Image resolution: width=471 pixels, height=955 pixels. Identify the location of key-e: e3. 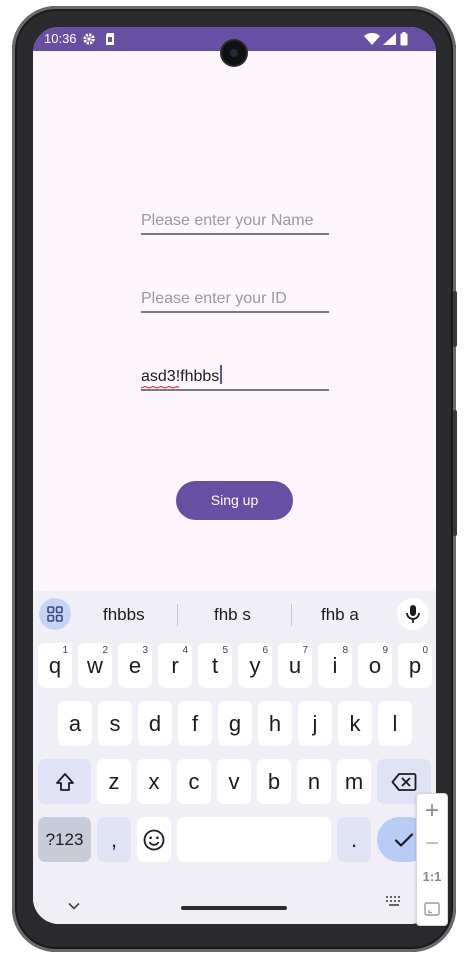
(135, 665).